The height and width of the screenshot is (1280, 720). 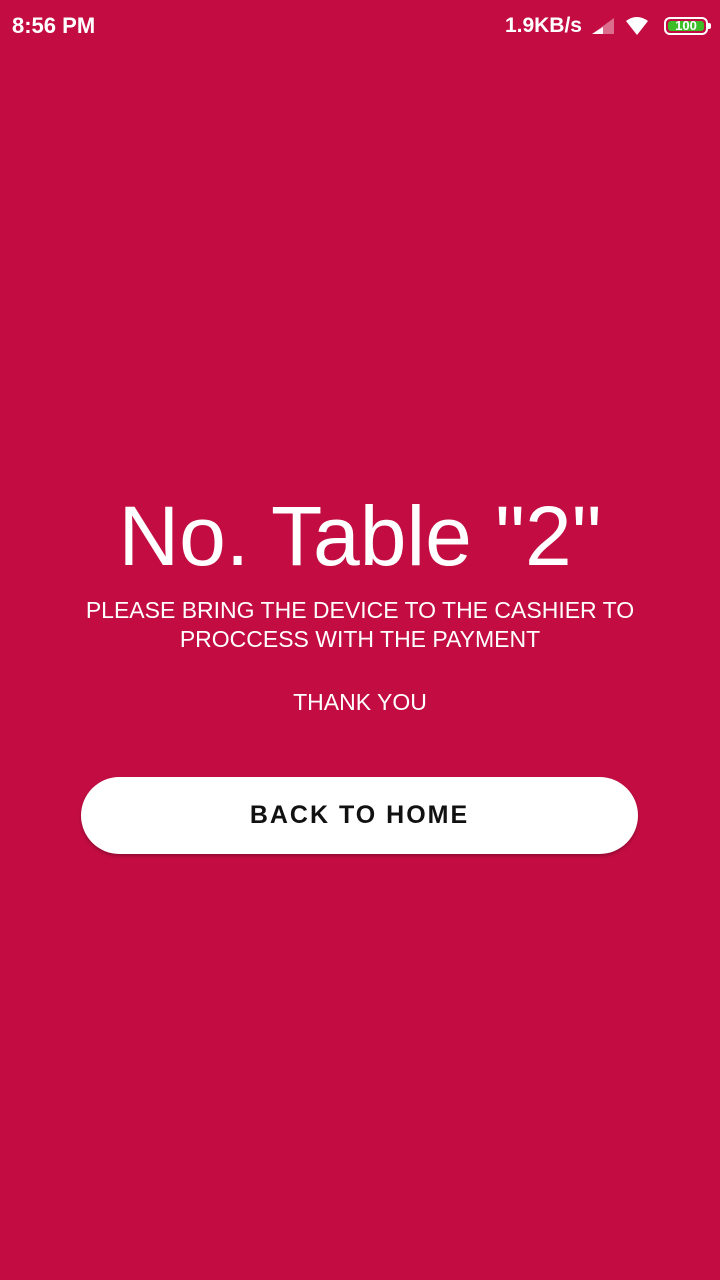 What do you see at coordinates (637, 26) in the screenshot?
I see `wifi-icon` at bounding box center [637, 26].